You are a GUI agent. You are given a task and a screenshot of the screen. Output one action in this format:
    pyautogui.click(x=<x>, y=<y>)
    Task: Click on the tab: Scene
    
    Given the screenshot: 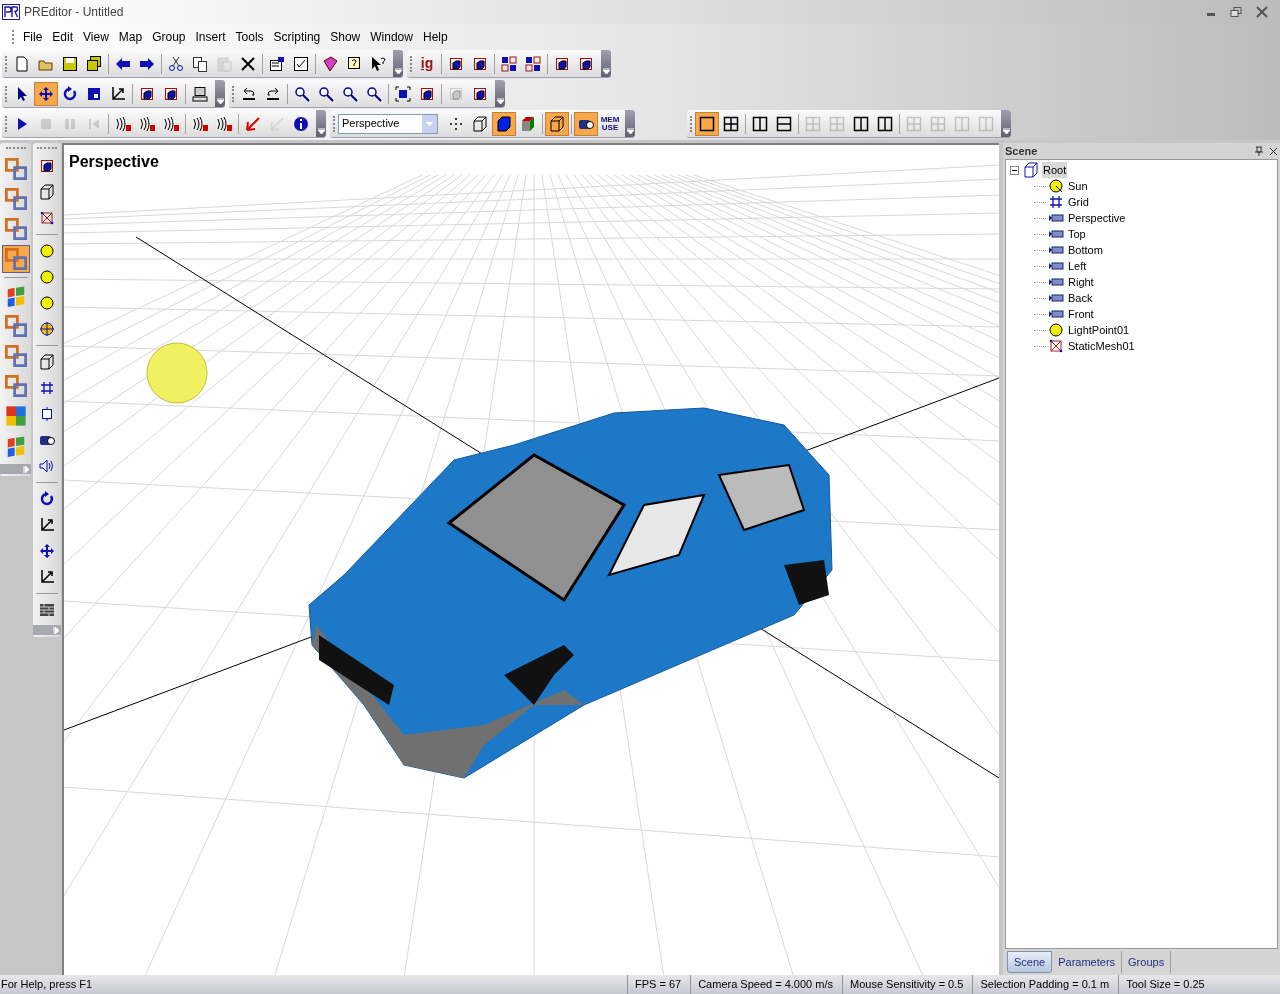 What is the action you would take?
    pyautogui.click(x=1030, y=962)
    